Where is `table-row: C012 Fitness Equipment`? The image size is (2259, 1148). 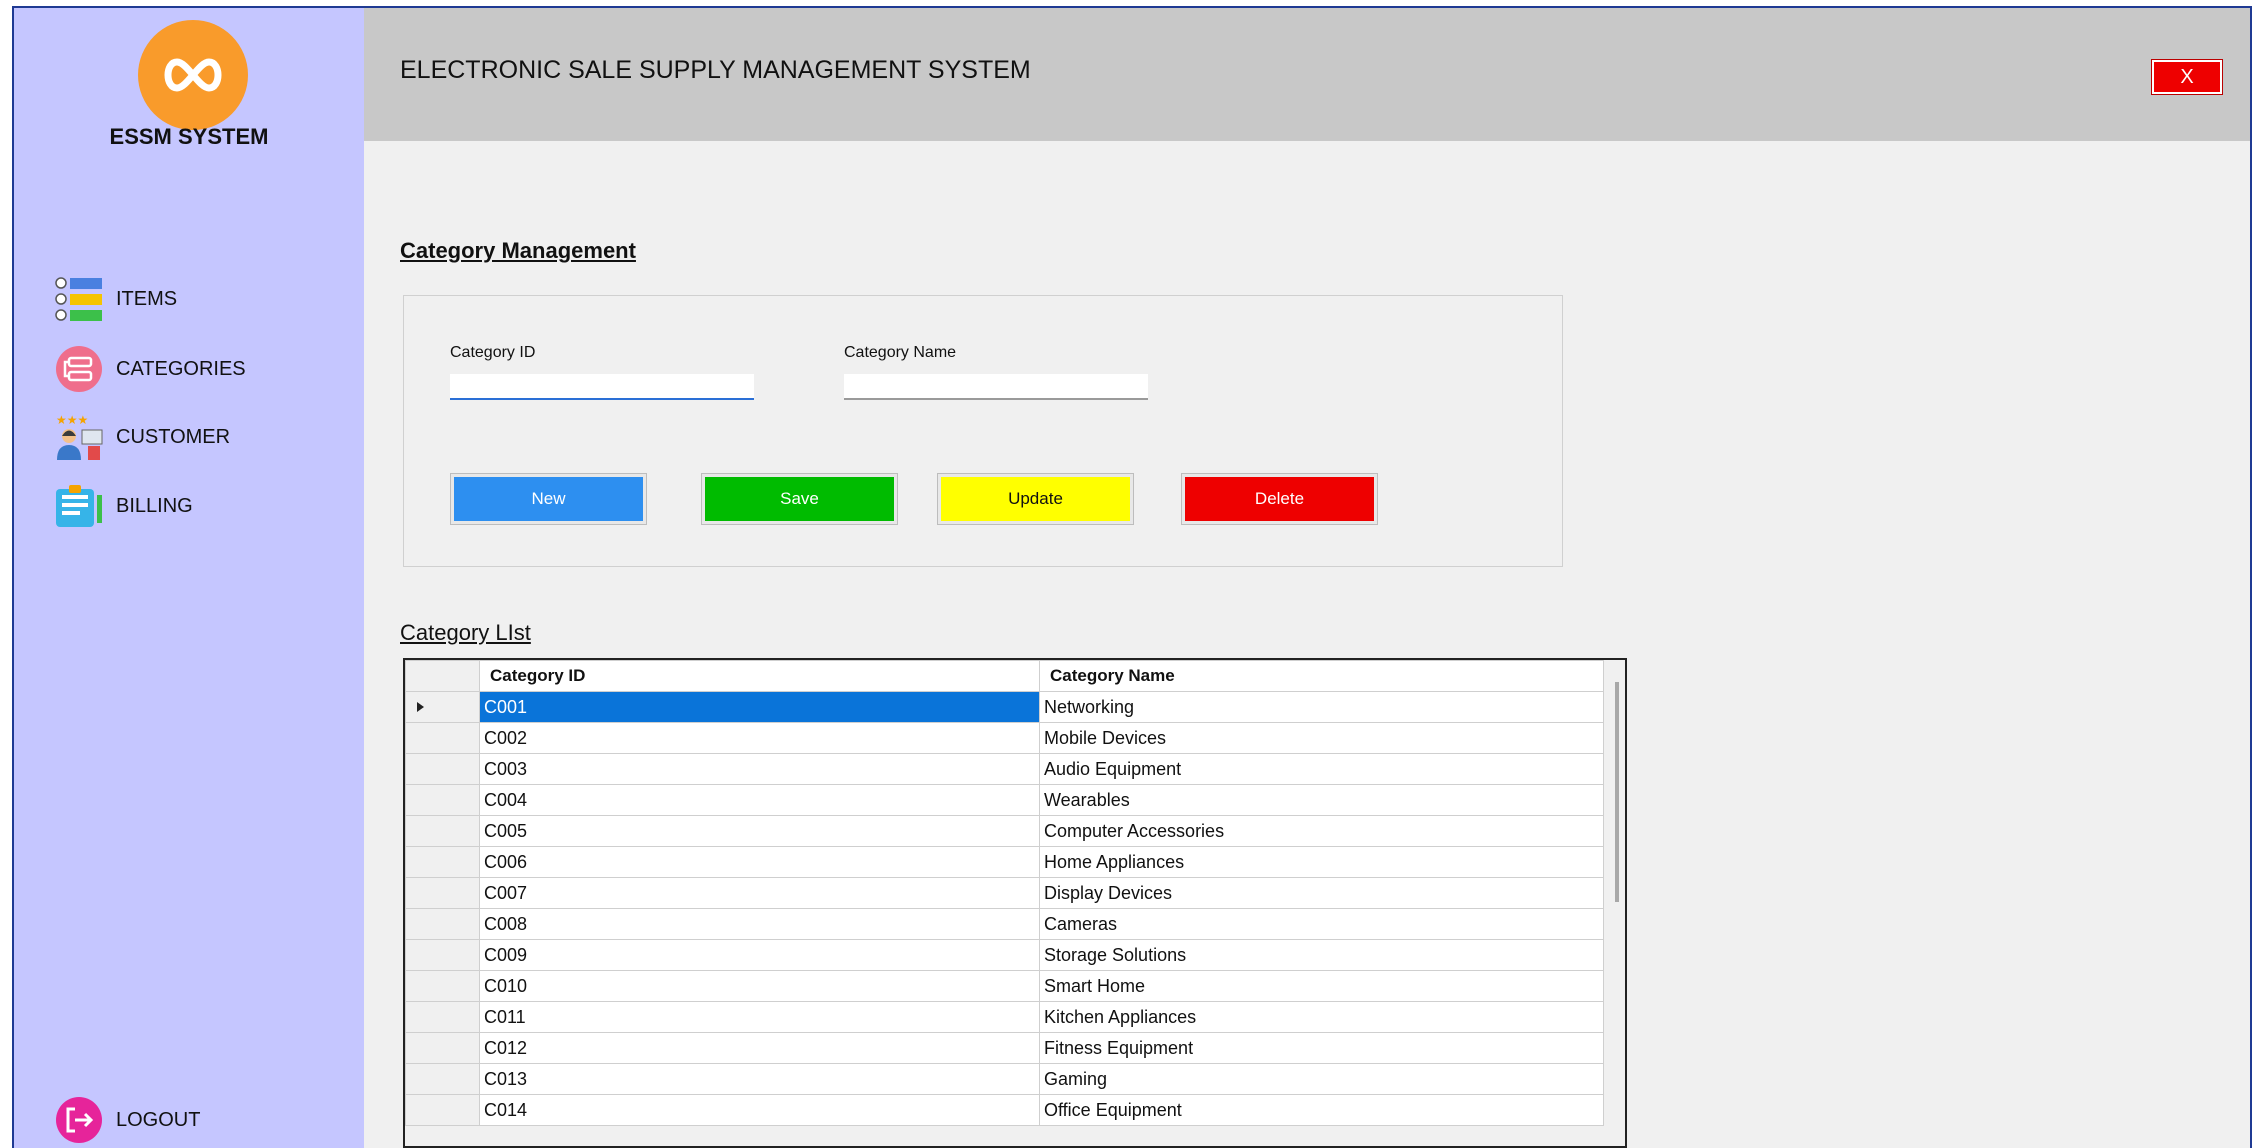
table-row: C012 Fitness Equipment is located at coordinates (1004, 1048).